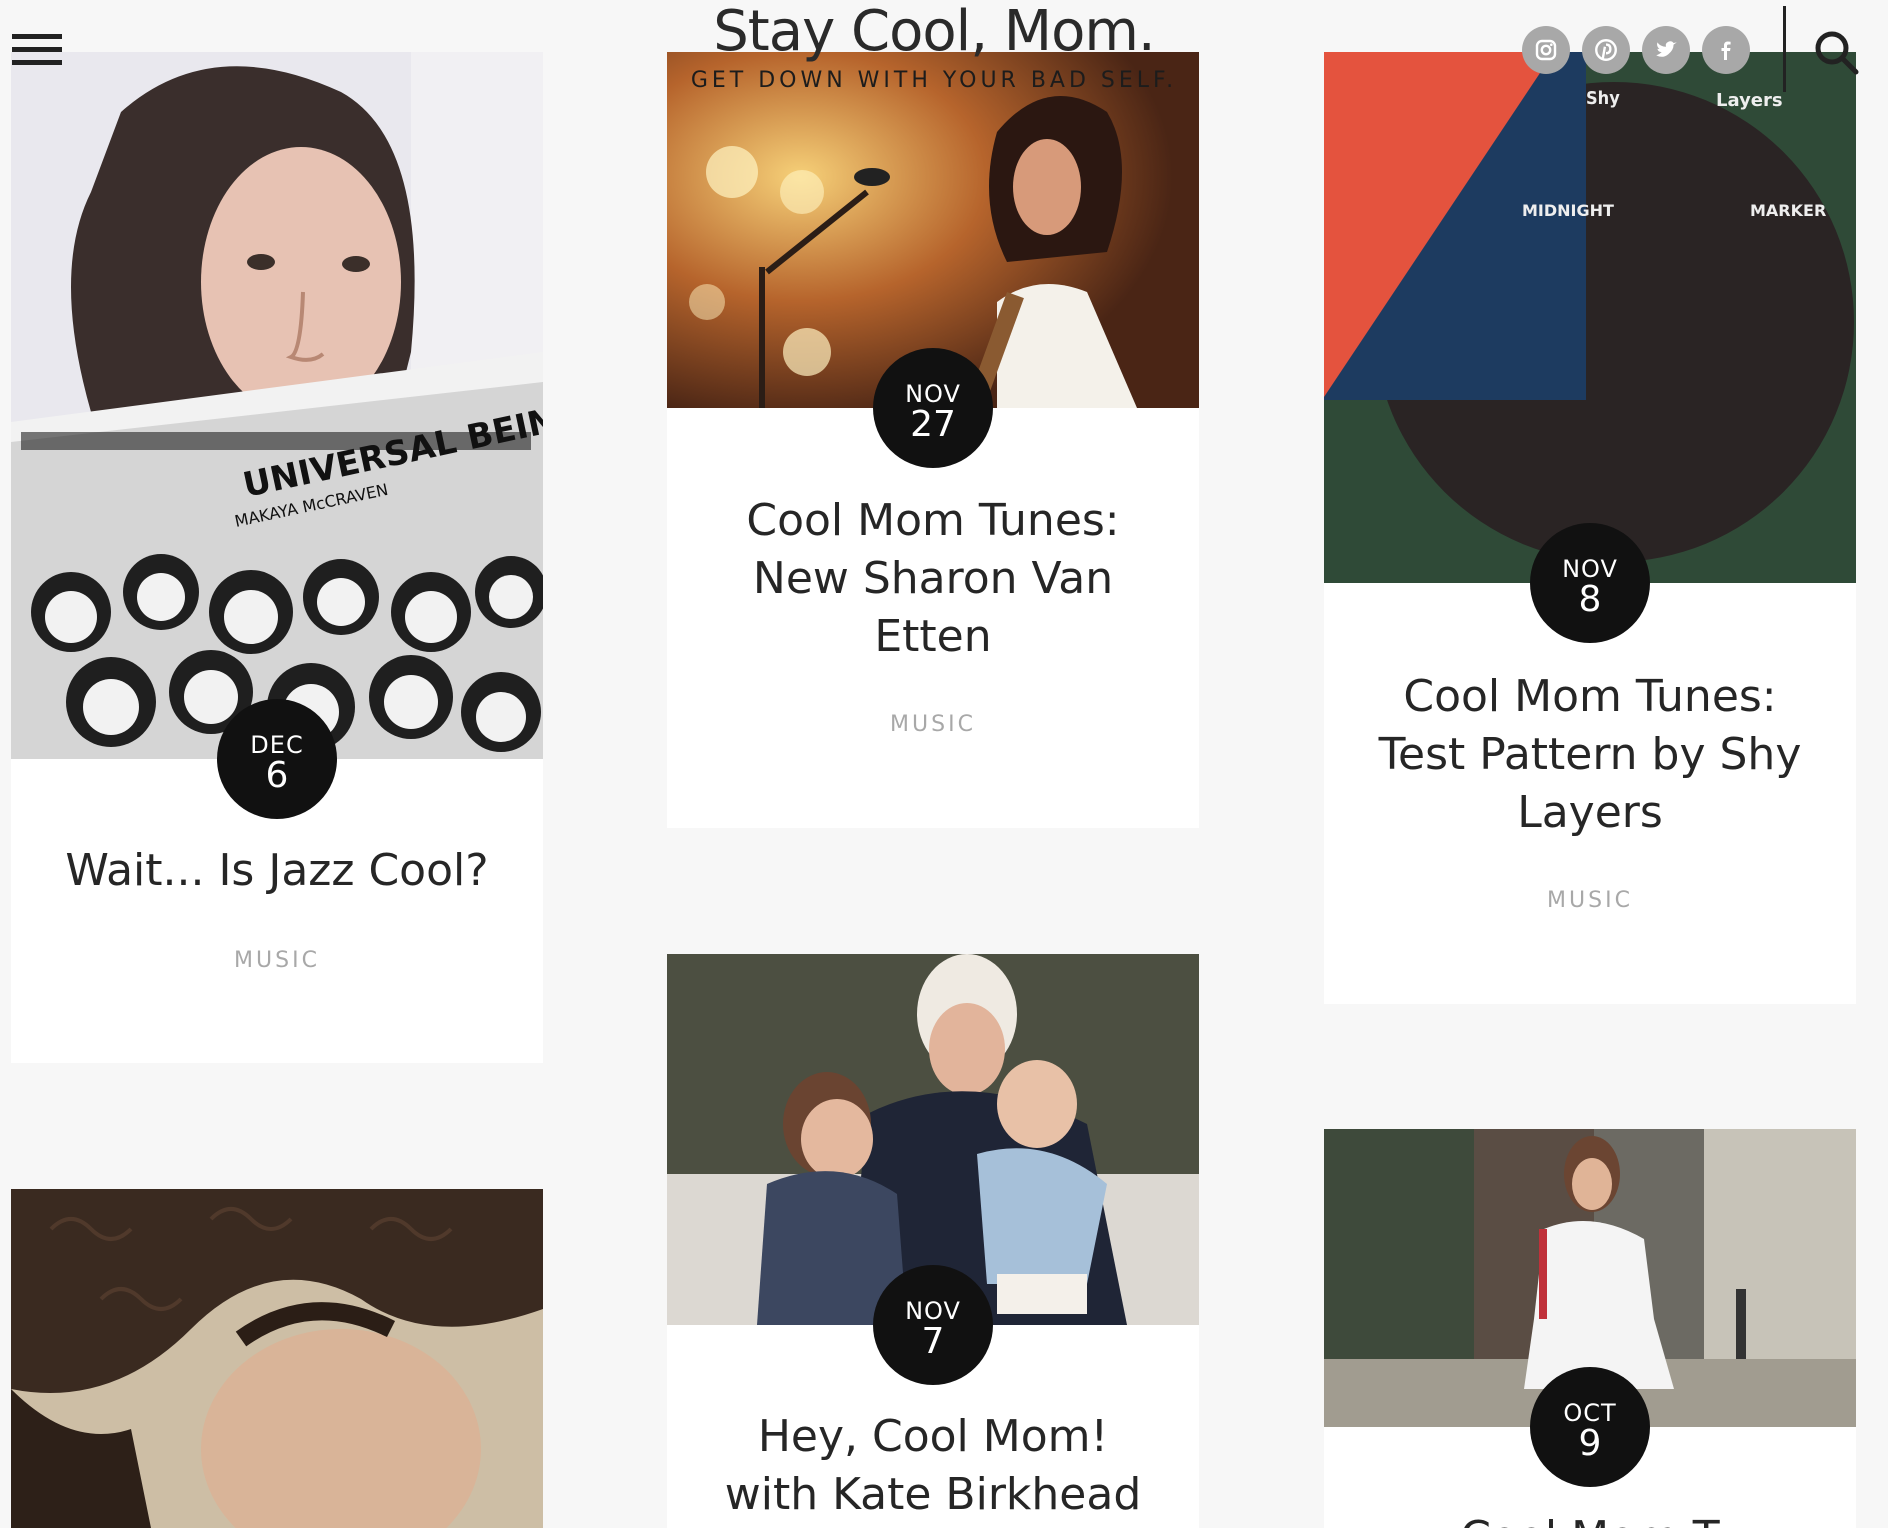 The height and width of the screenshot is (1528, 1888). I want to click on album-art-shy-layers: Shy Layers MIDNIGHT MARKER, so click(1590, 317).